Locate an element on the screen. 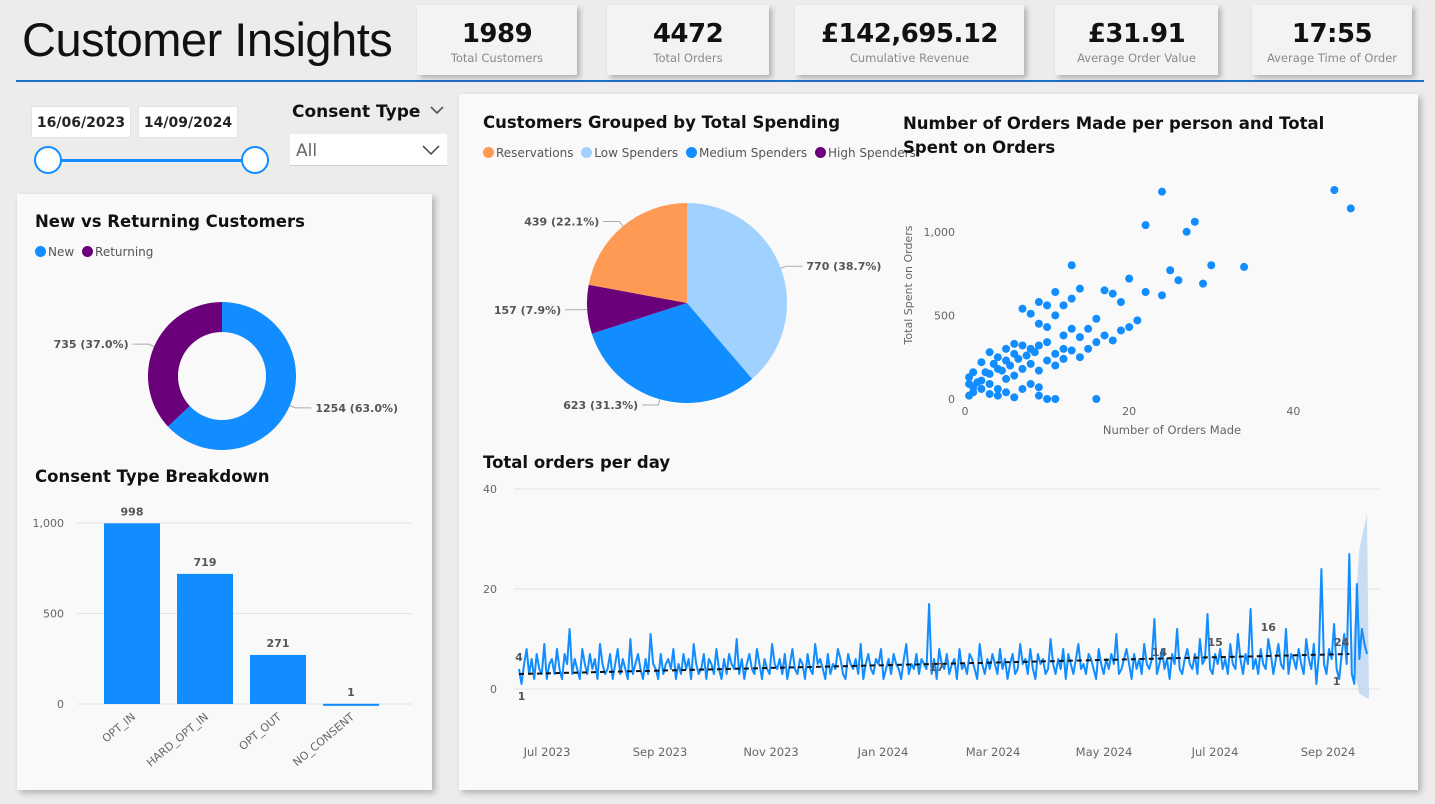 Image resolution: width=1435 pixels, height=804 pixels. date-end-input: 14/09/2024 is located at coordinates (188, 122).